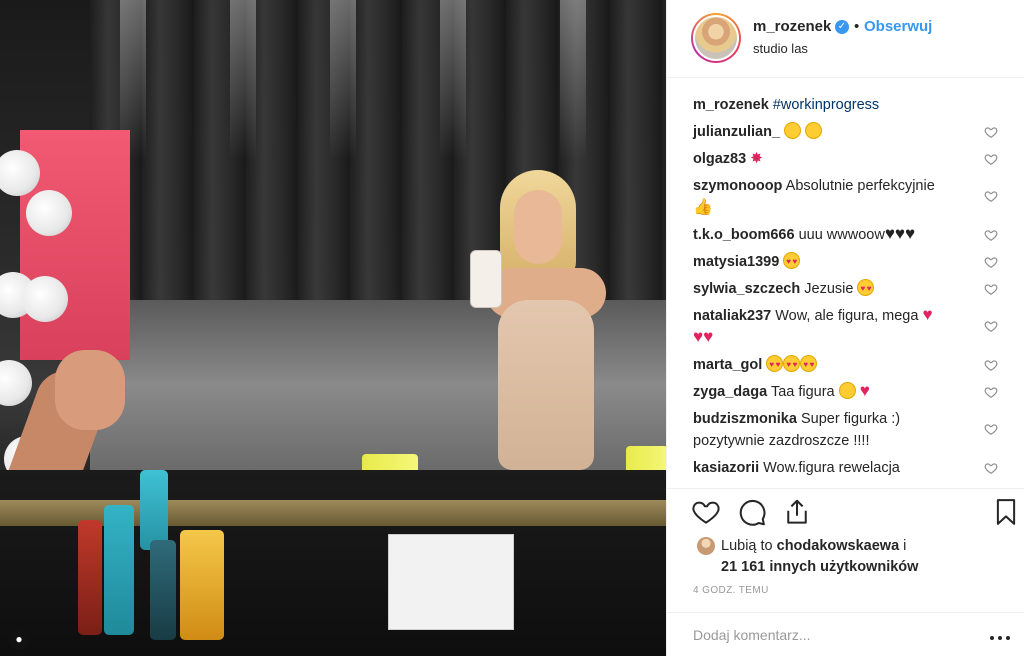  Describe the element at coordinates (736, 262) in the screenshot. I see `comment-username: matysia1399` at that location.